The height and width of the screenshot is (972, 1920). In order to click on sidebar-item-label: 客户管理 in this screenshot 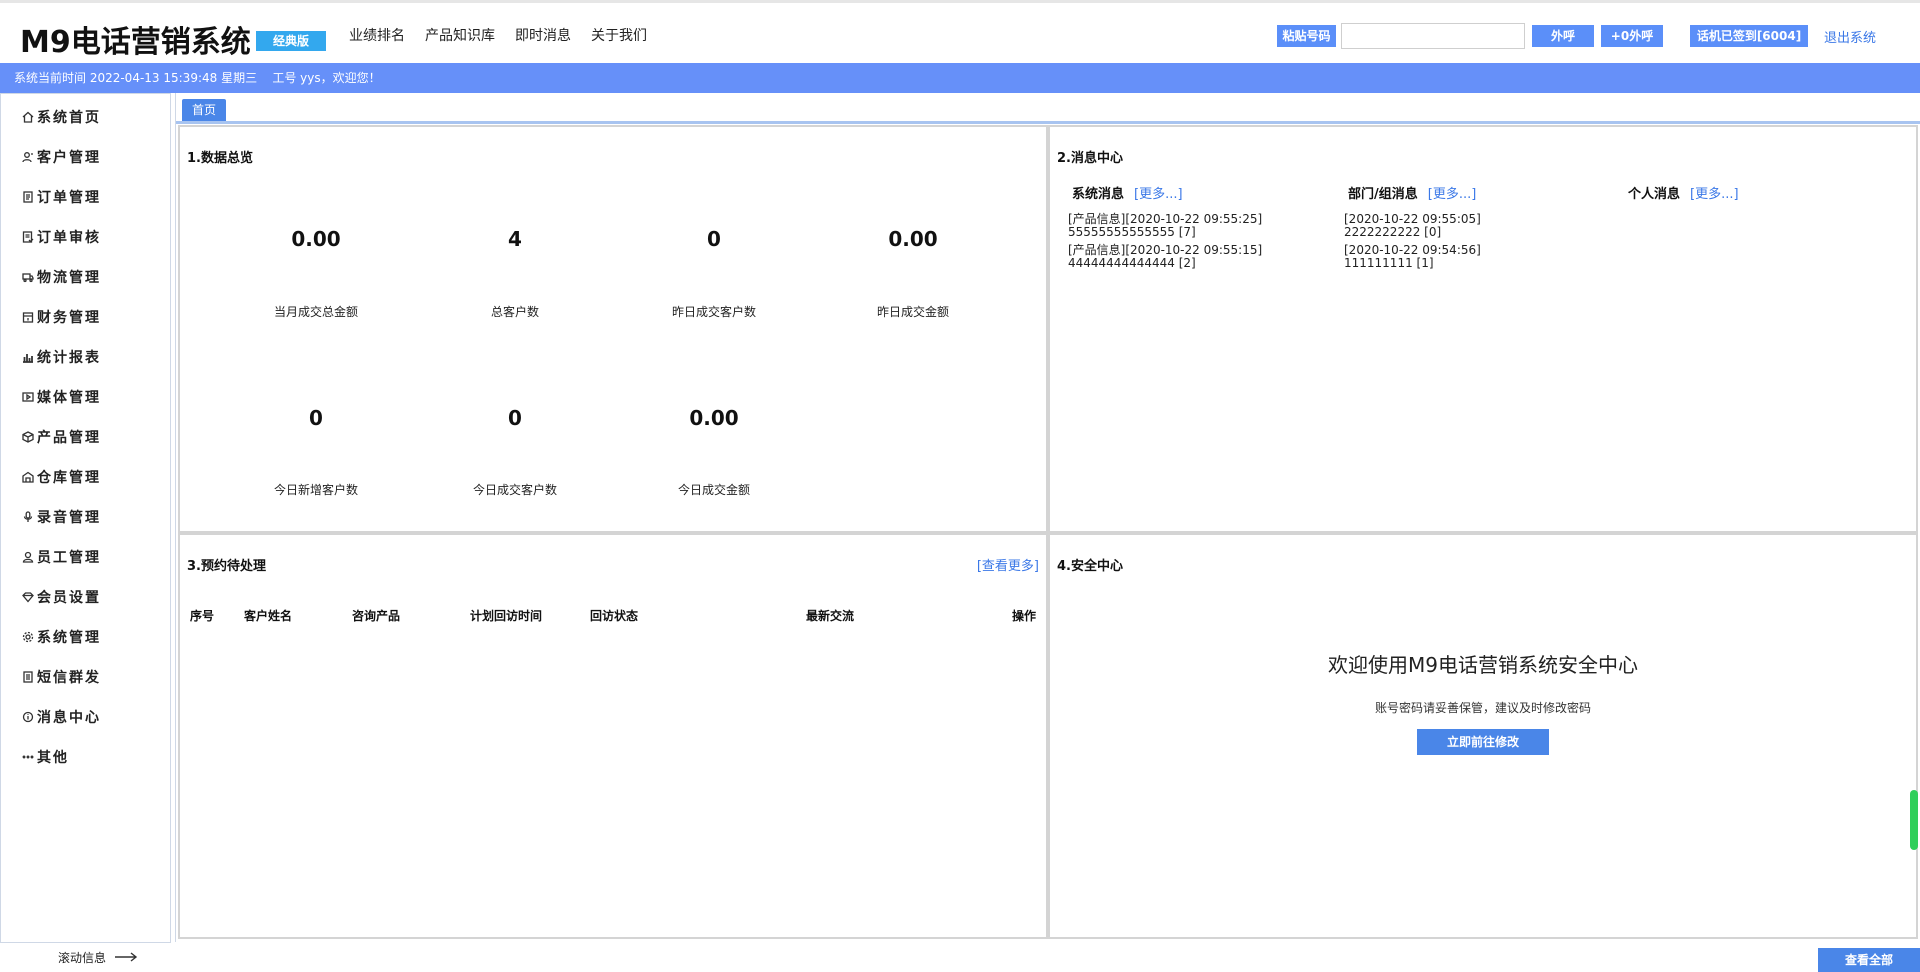, I will do `click(69, 158)`.